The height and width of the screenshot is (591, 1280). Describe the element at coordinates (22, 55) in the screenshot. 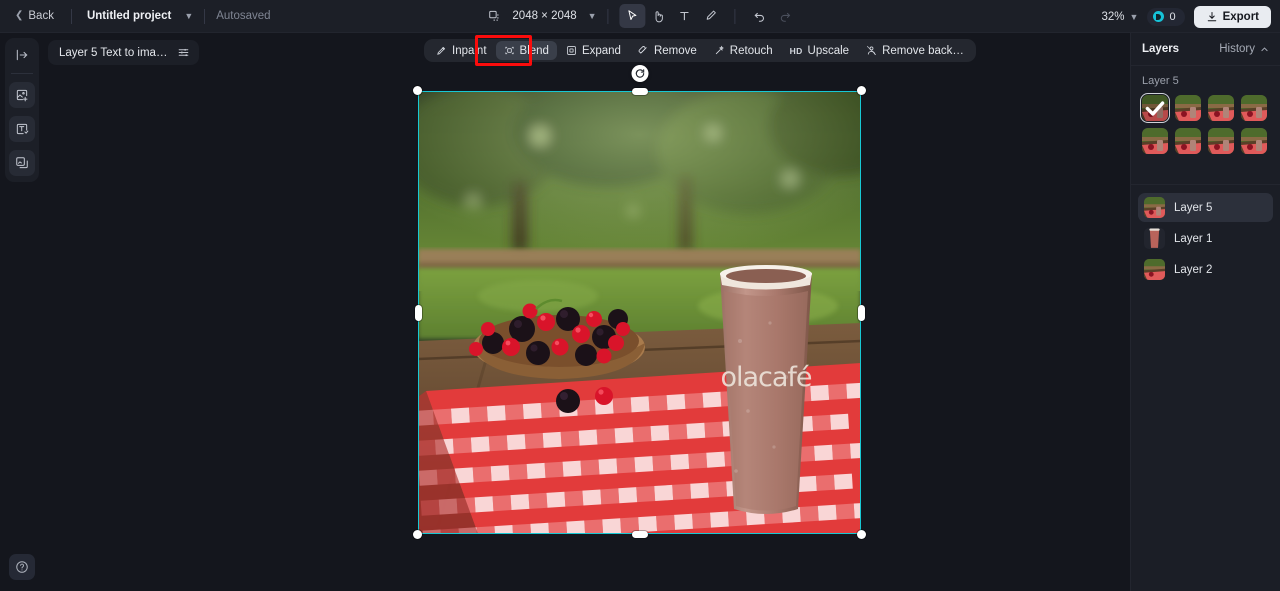

I see `collapse-panel-icon` at that location.